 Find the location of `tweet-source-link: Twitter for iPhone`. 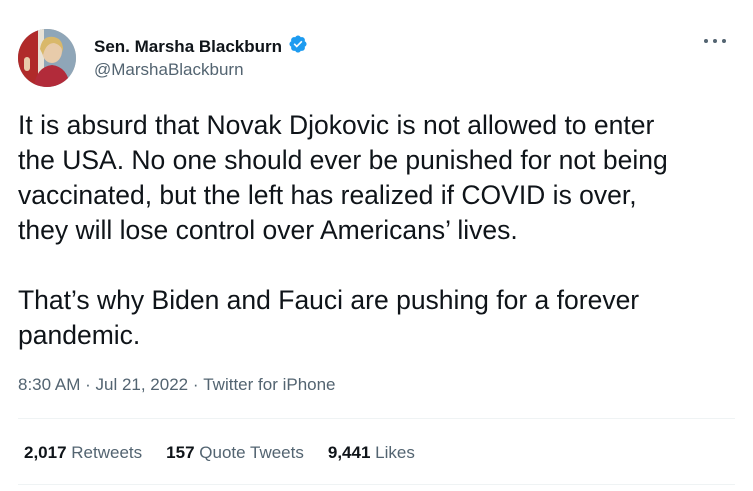

tweet-source-link: Twitter for iPhone is located at coordinates (269, 385).